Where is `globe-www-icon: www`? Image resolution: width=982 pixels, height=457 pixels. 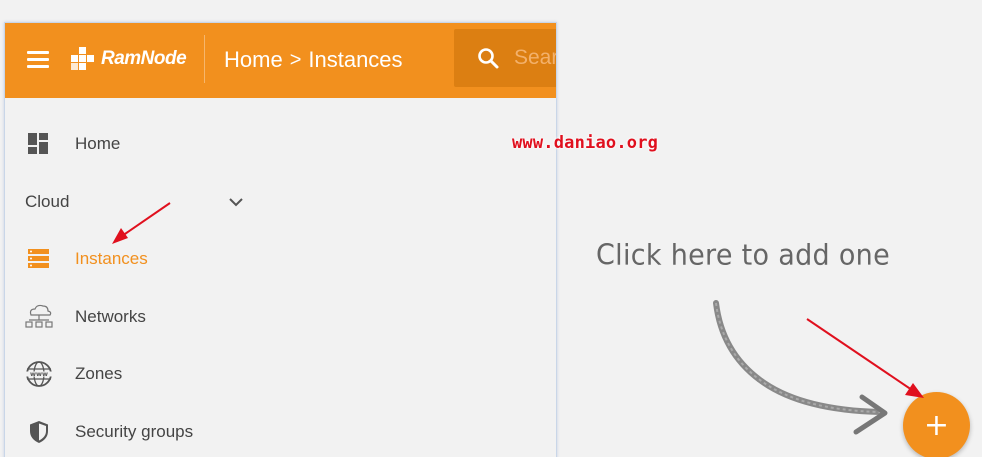
globe-www-icon: www is located at coordinates (39, 374).